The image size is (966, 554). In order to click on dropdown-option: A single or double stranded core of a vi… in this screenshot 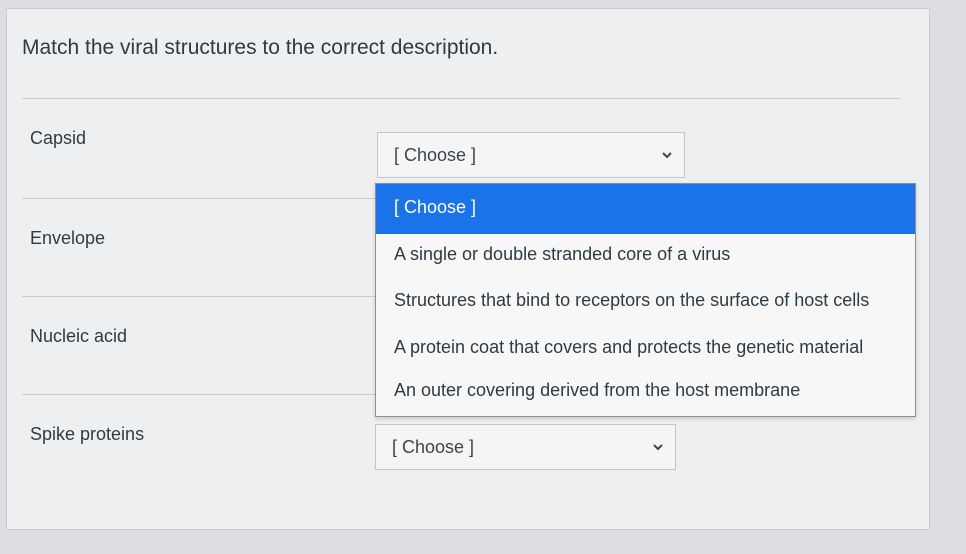, I will do `click(645, 254)`.